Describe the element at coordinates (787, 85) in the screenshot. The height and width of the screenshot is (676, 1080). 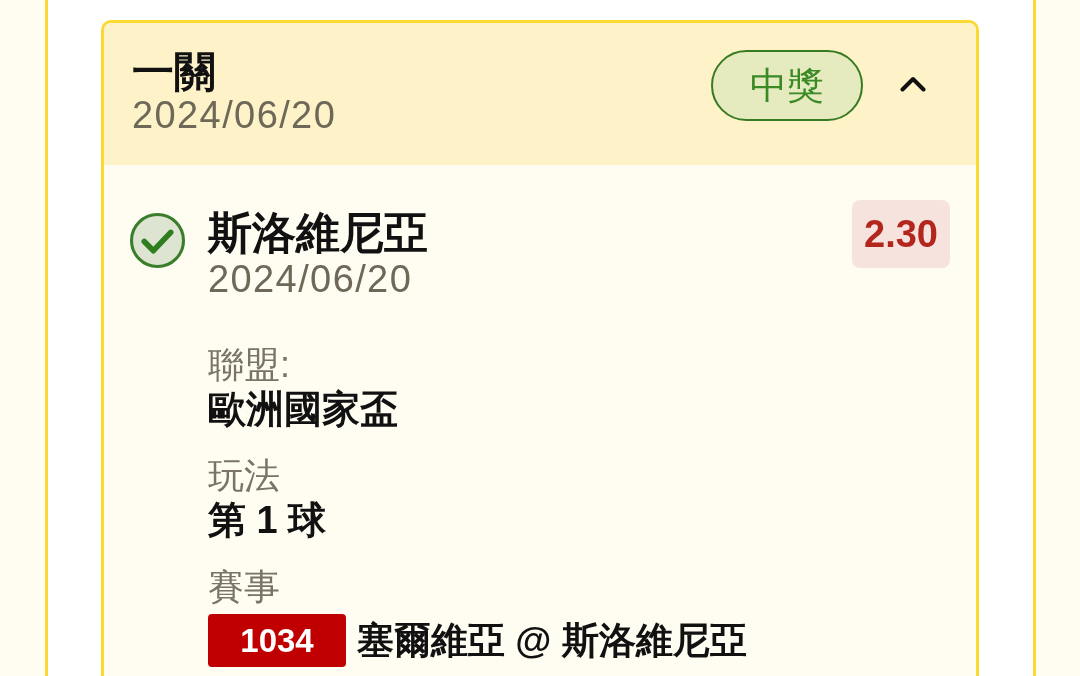
I see `status-badge: 中獎` at that location.